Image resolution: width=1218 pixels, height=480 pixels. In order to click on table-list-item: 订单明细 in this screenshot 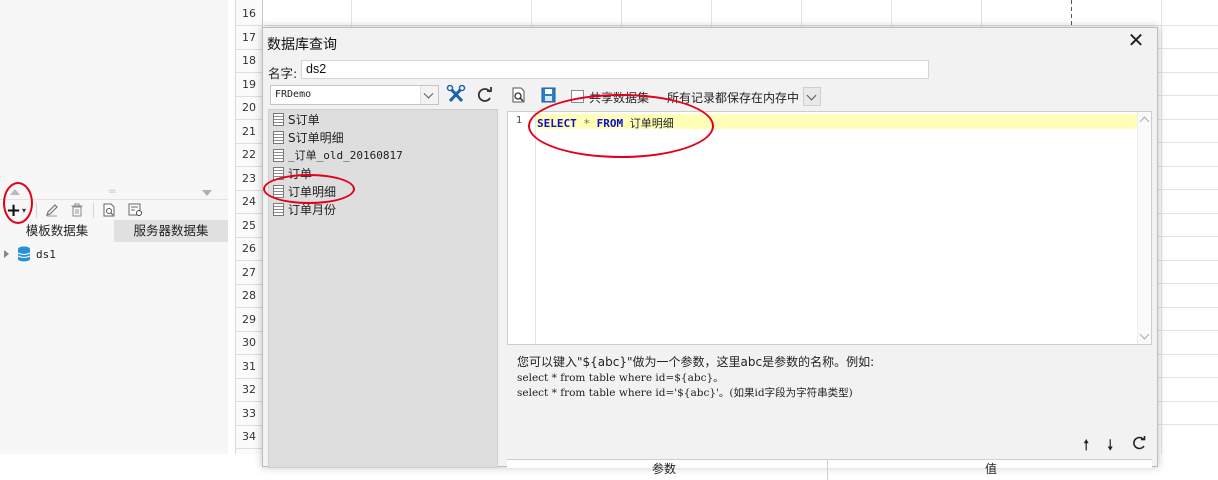, I will do `click(383, 191)`.